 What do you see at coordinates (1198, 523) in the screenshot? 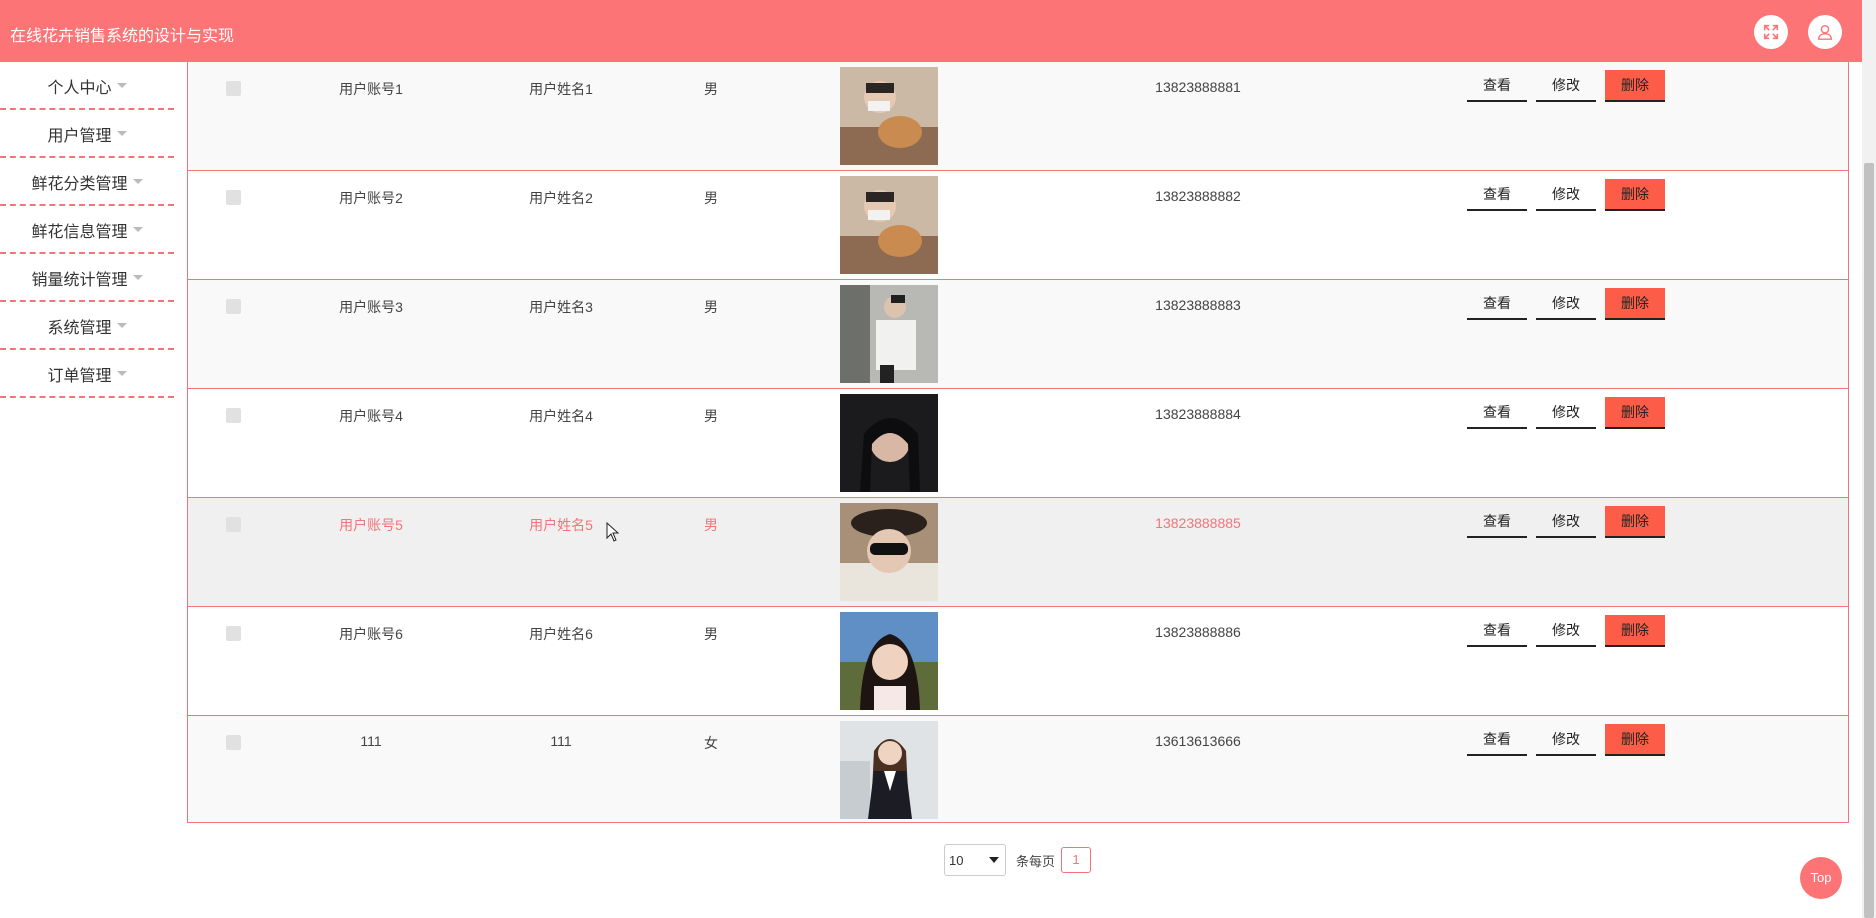
I see `phone-cell: 13823888885` at bounding box center [1198, 523].